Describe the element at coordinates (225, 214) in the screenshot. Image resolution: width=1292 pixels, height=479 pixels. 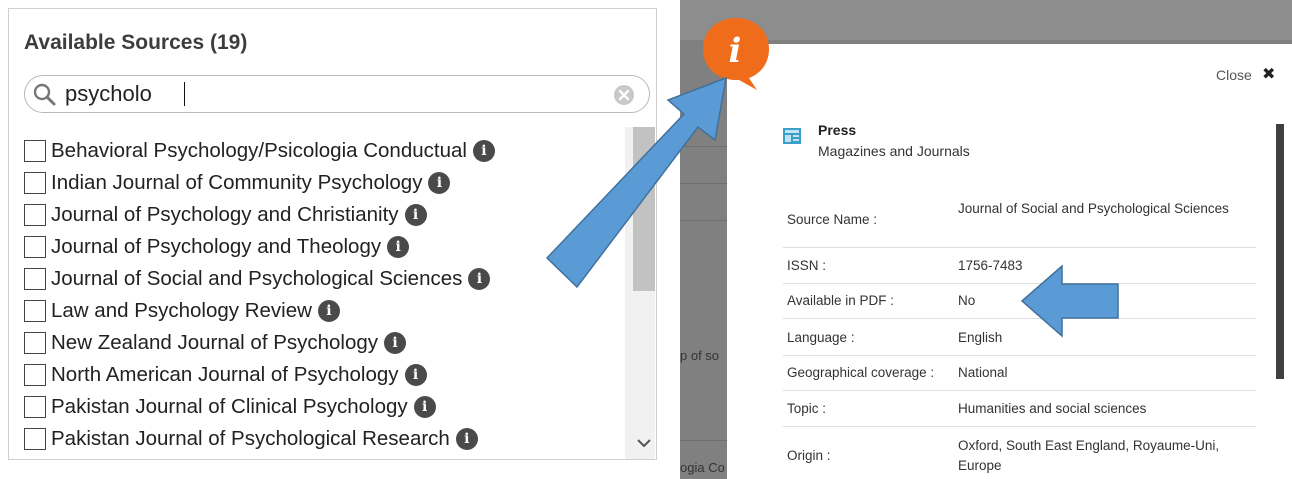
I see `item-label: Journal of Psychology and Christianity` at that location.